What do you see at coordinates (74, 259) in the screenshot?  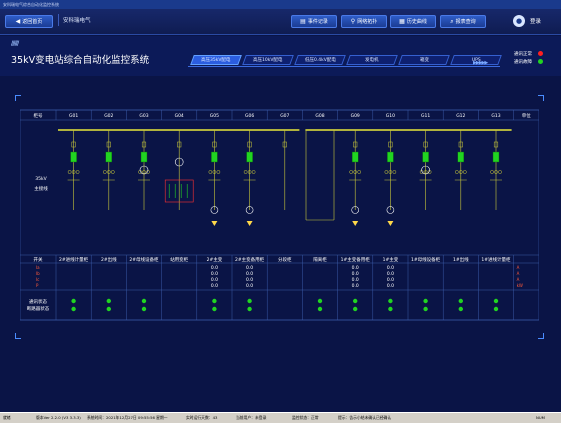 I see `cabinet-name: 2#进线计量柜` at bounding box center [74, 259].